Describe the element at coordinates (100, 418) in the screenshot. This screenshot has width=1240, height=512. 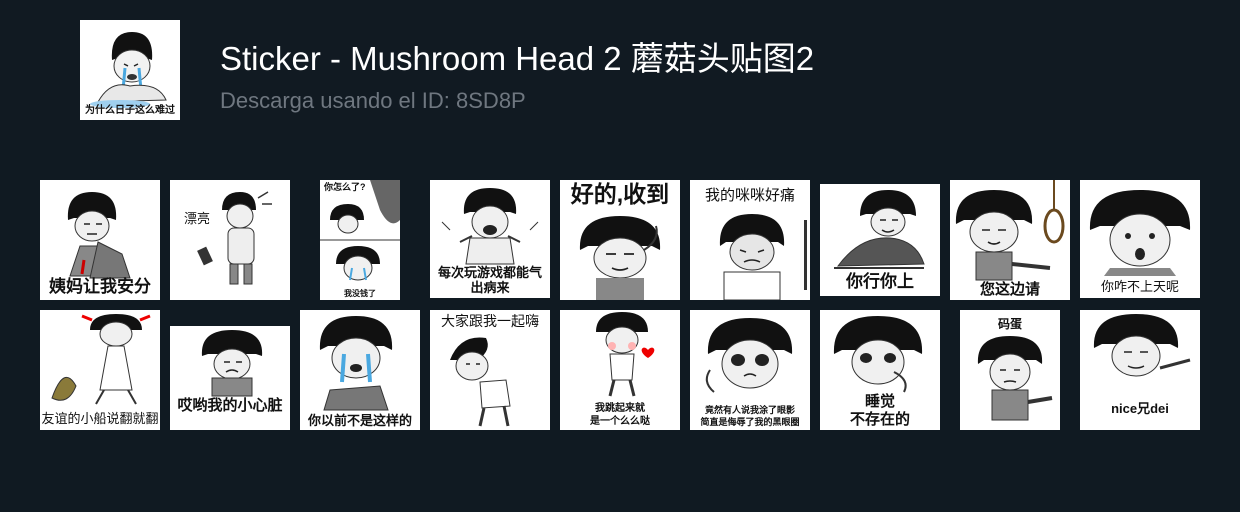
I see `sticker-caption: 友谊的小船说翻就翻` at that location.